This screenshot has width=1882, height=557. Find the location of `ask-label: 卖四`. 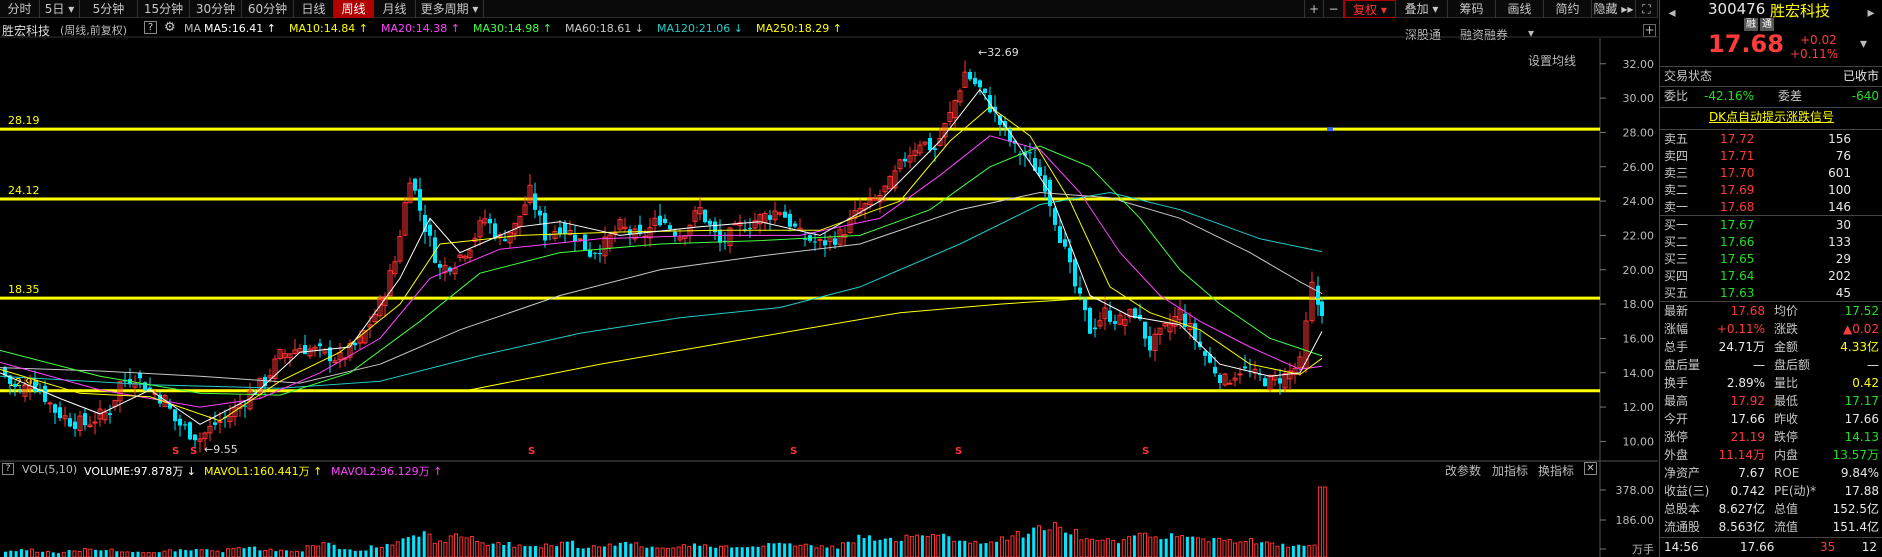

ask-label: 卖四 is located at coordinates (1676, 156).